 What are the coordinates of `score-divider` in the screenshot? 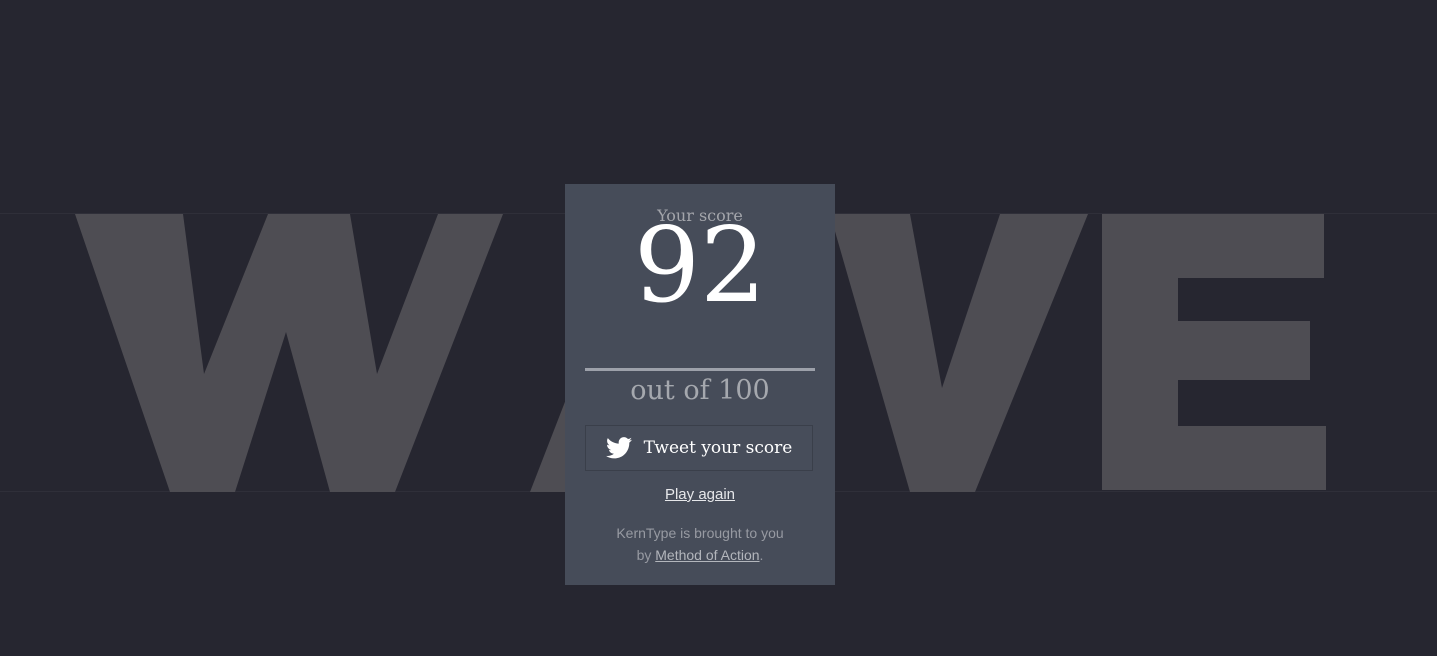 It's located at (700, 369).